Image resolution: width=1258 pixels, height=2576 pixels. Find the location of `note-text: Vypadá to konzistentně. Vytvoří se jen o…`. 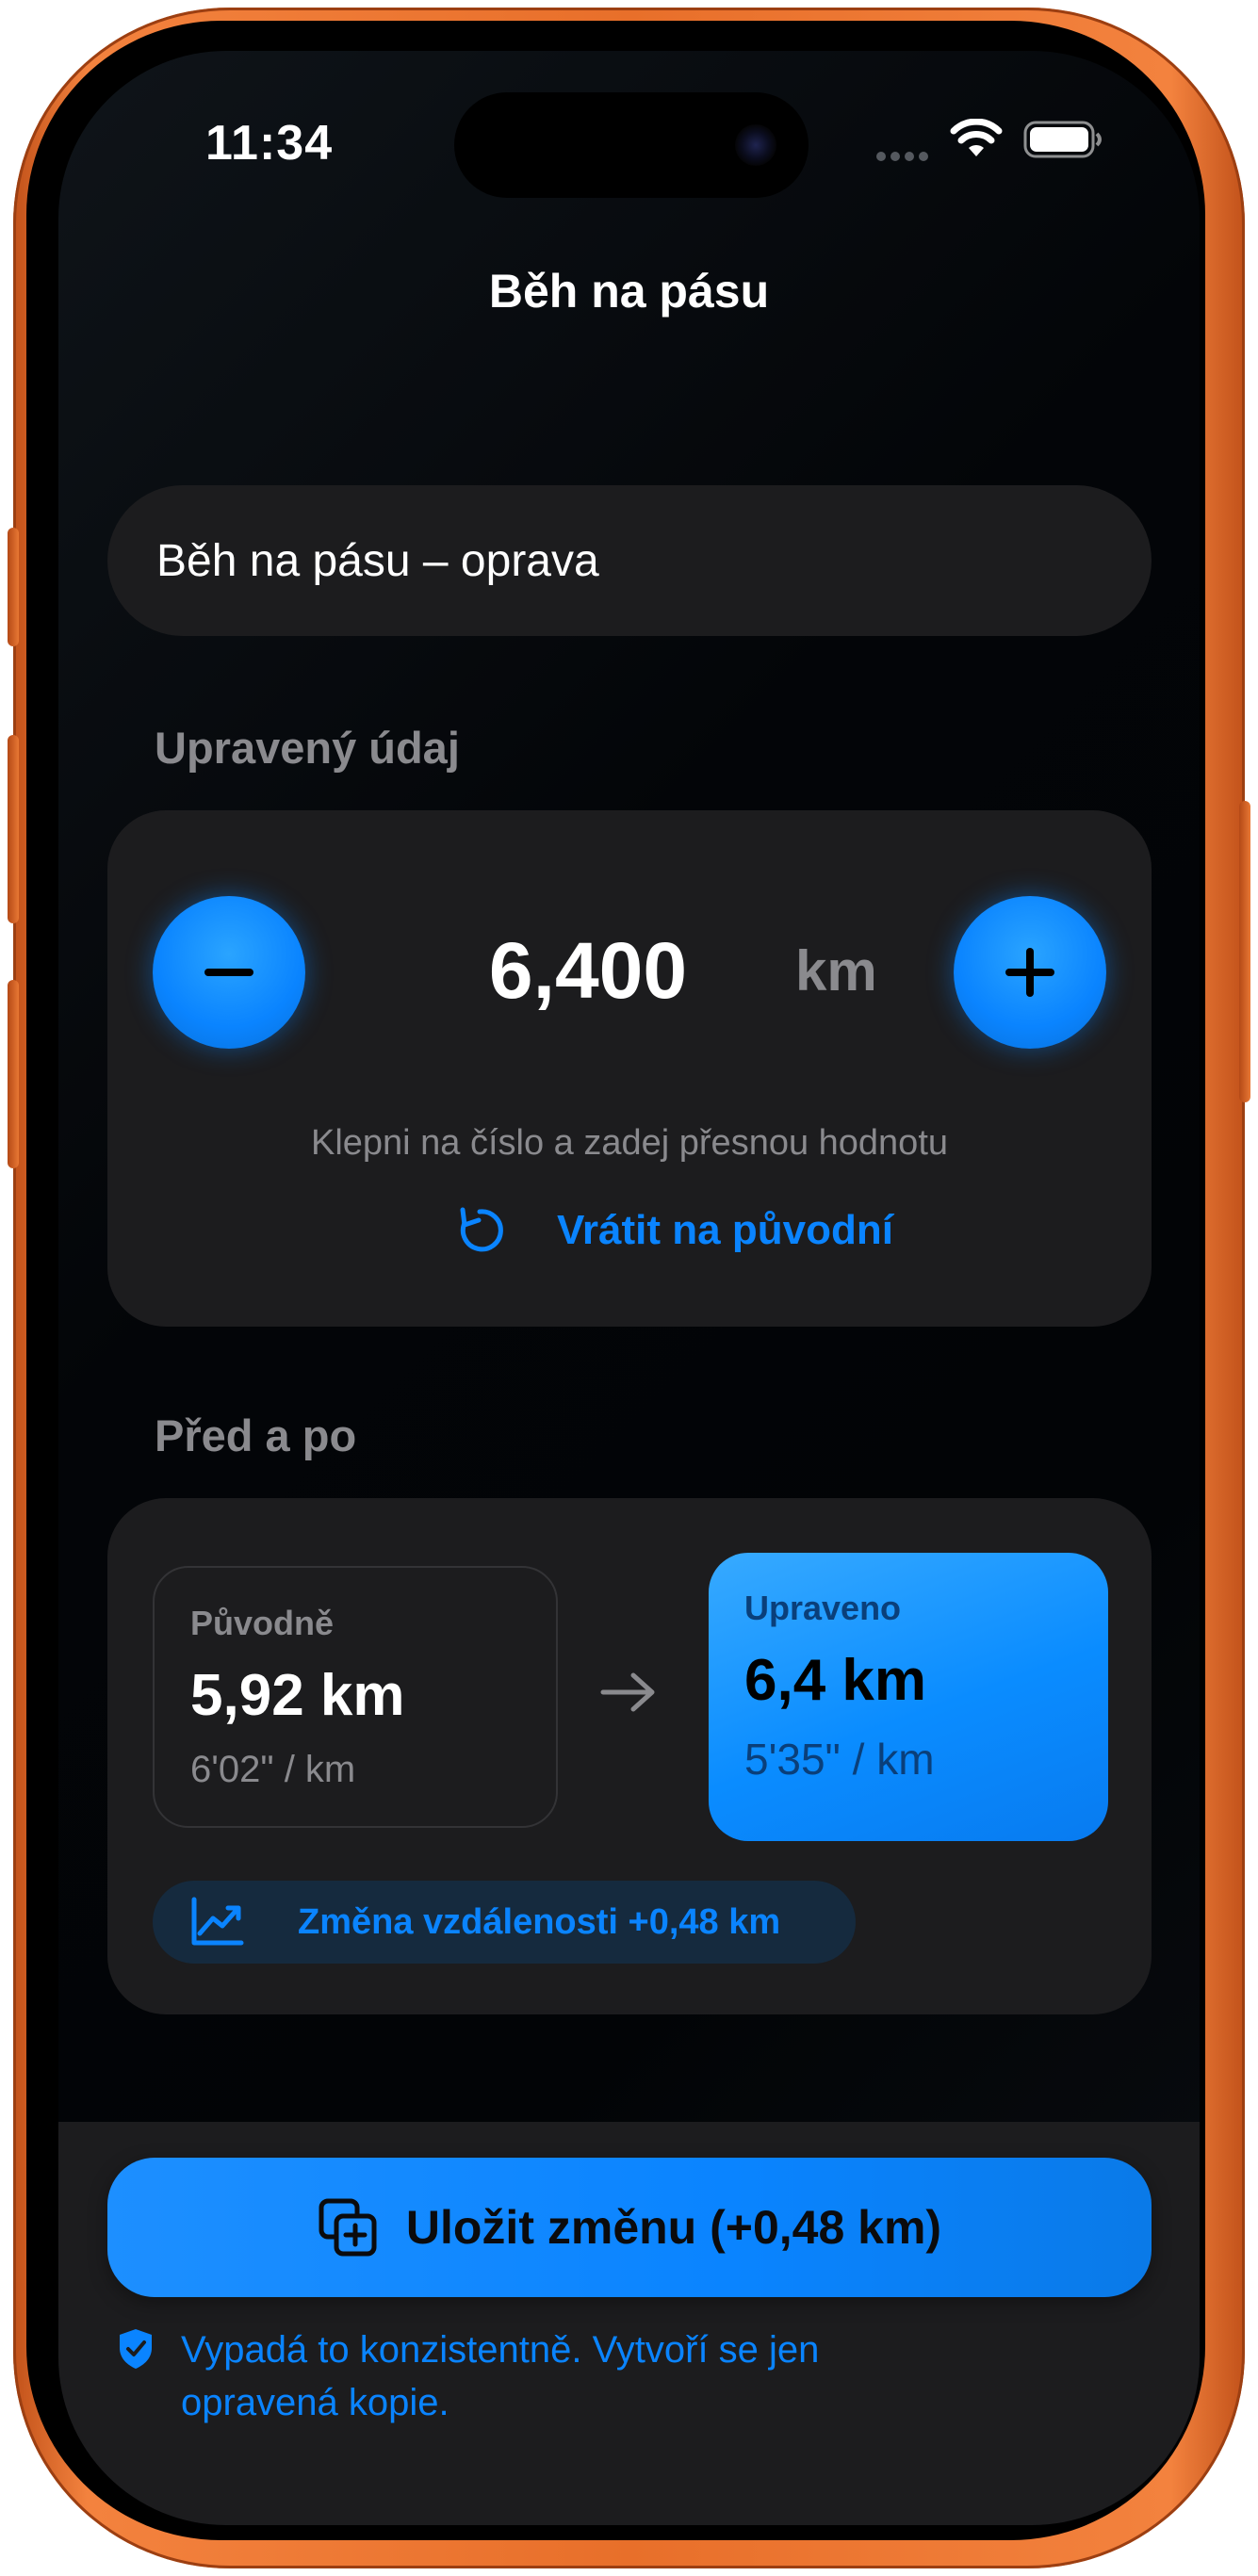

note-text: Vypadá to konzistentně. Vytvoří se jen o… is located at coordinates (500, 2376).